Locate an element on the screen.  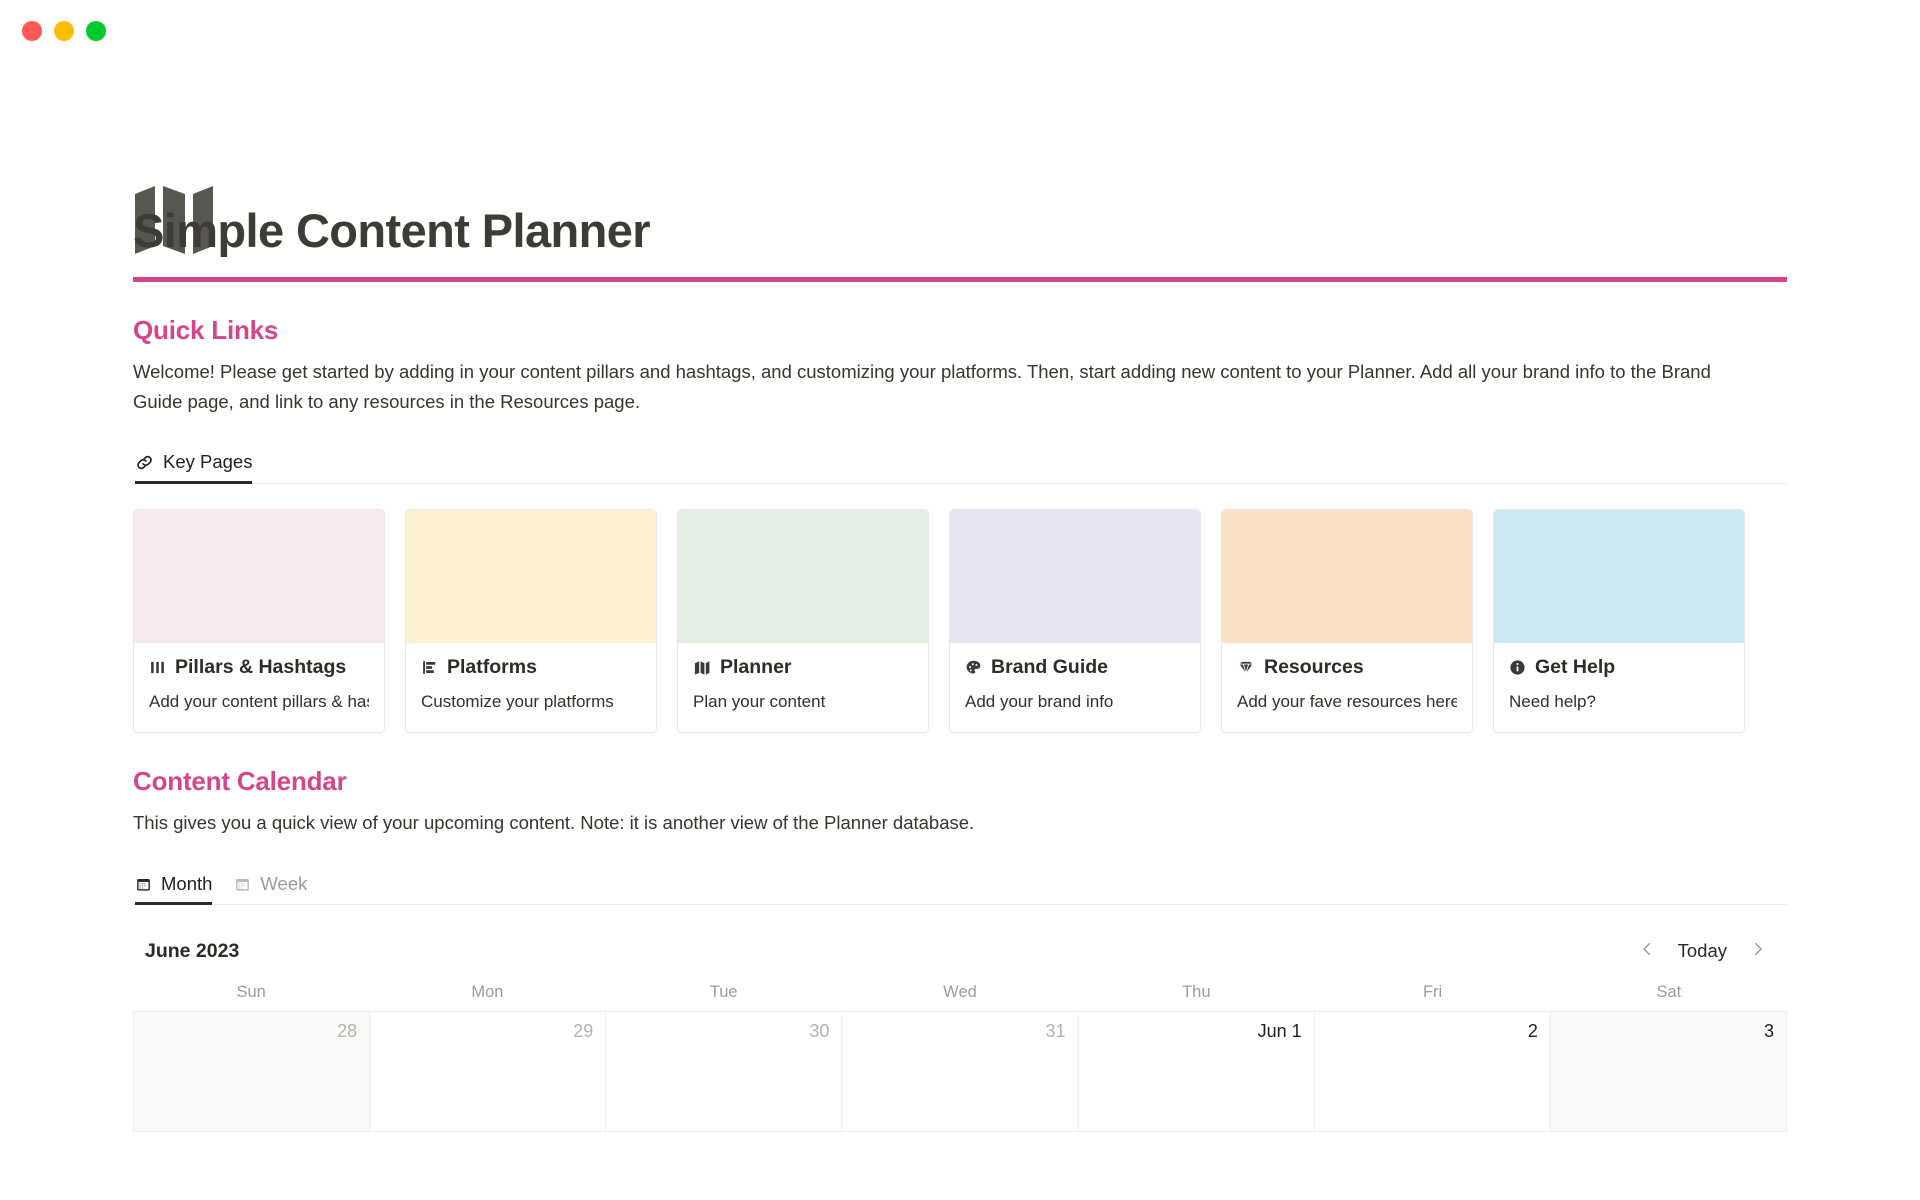
card-title-row: Brand Guide is located at coordinates (1075, 667).